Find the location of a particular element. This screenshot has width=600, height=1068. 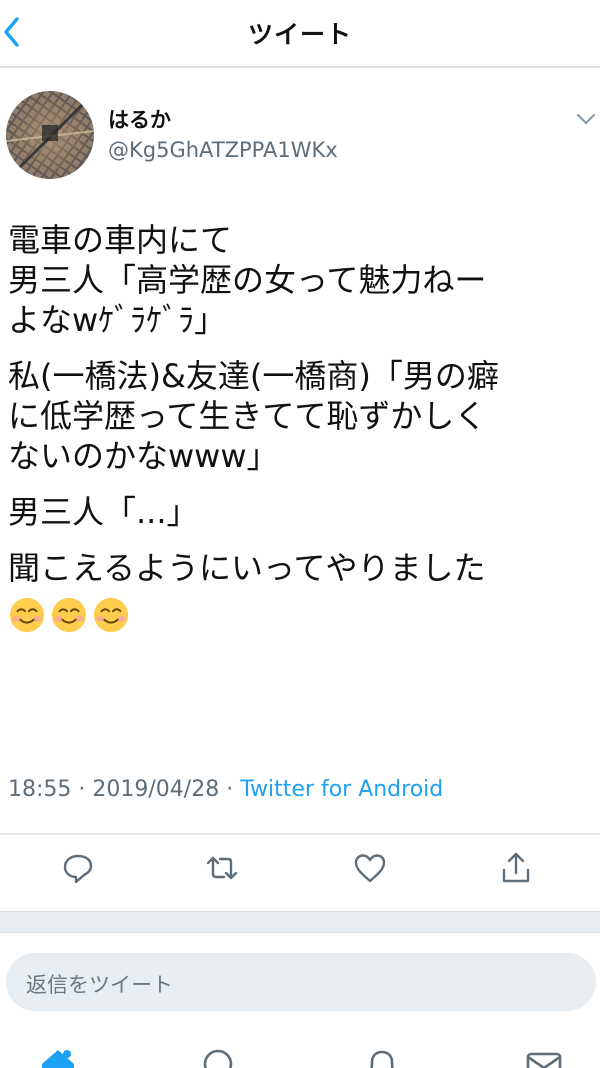

tweet-date: 2019/04/28 is located at coordinates (156, 789).